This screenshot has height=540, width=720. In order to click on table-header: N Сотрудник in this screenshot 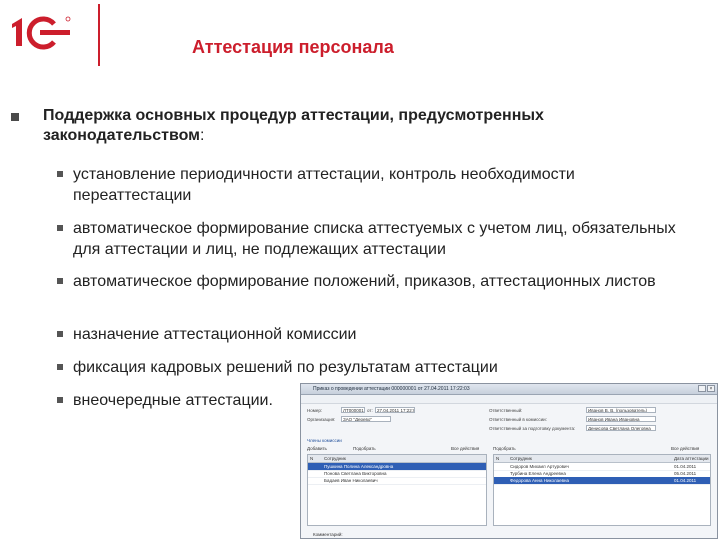, I will do `click(397, 459)`.